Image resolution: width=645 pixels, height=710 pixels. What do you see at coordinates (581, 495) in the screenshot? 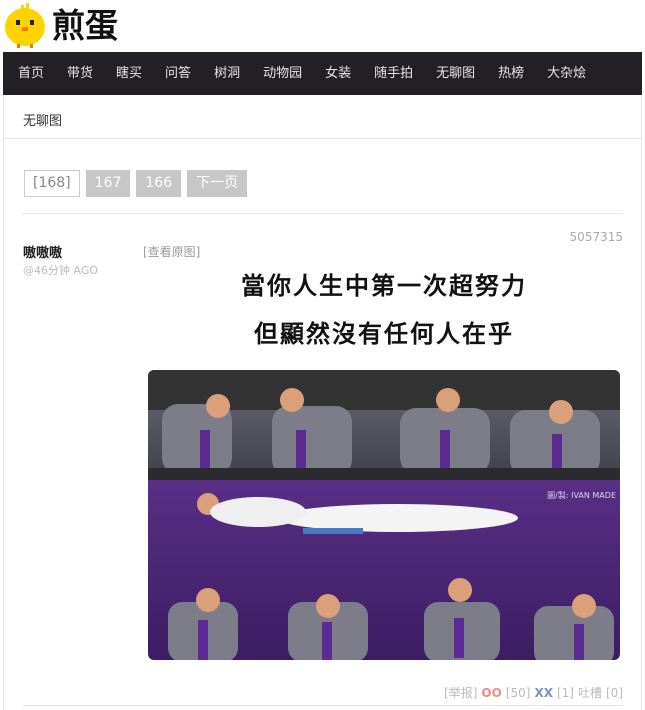
I see `image-watermark: 圖/製: IVAN MADE` at bounding box center [581, 495].